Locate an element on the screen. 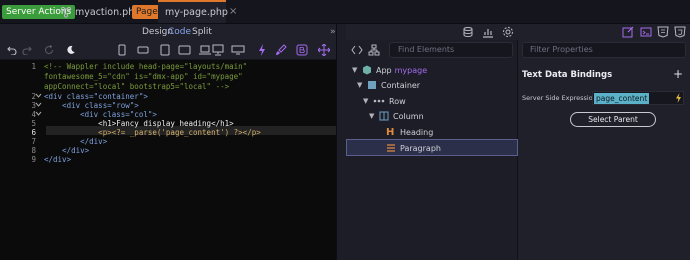 The height and width of the screenshot is (260, 690). column-label: Column is located at coordinates (408, 116).